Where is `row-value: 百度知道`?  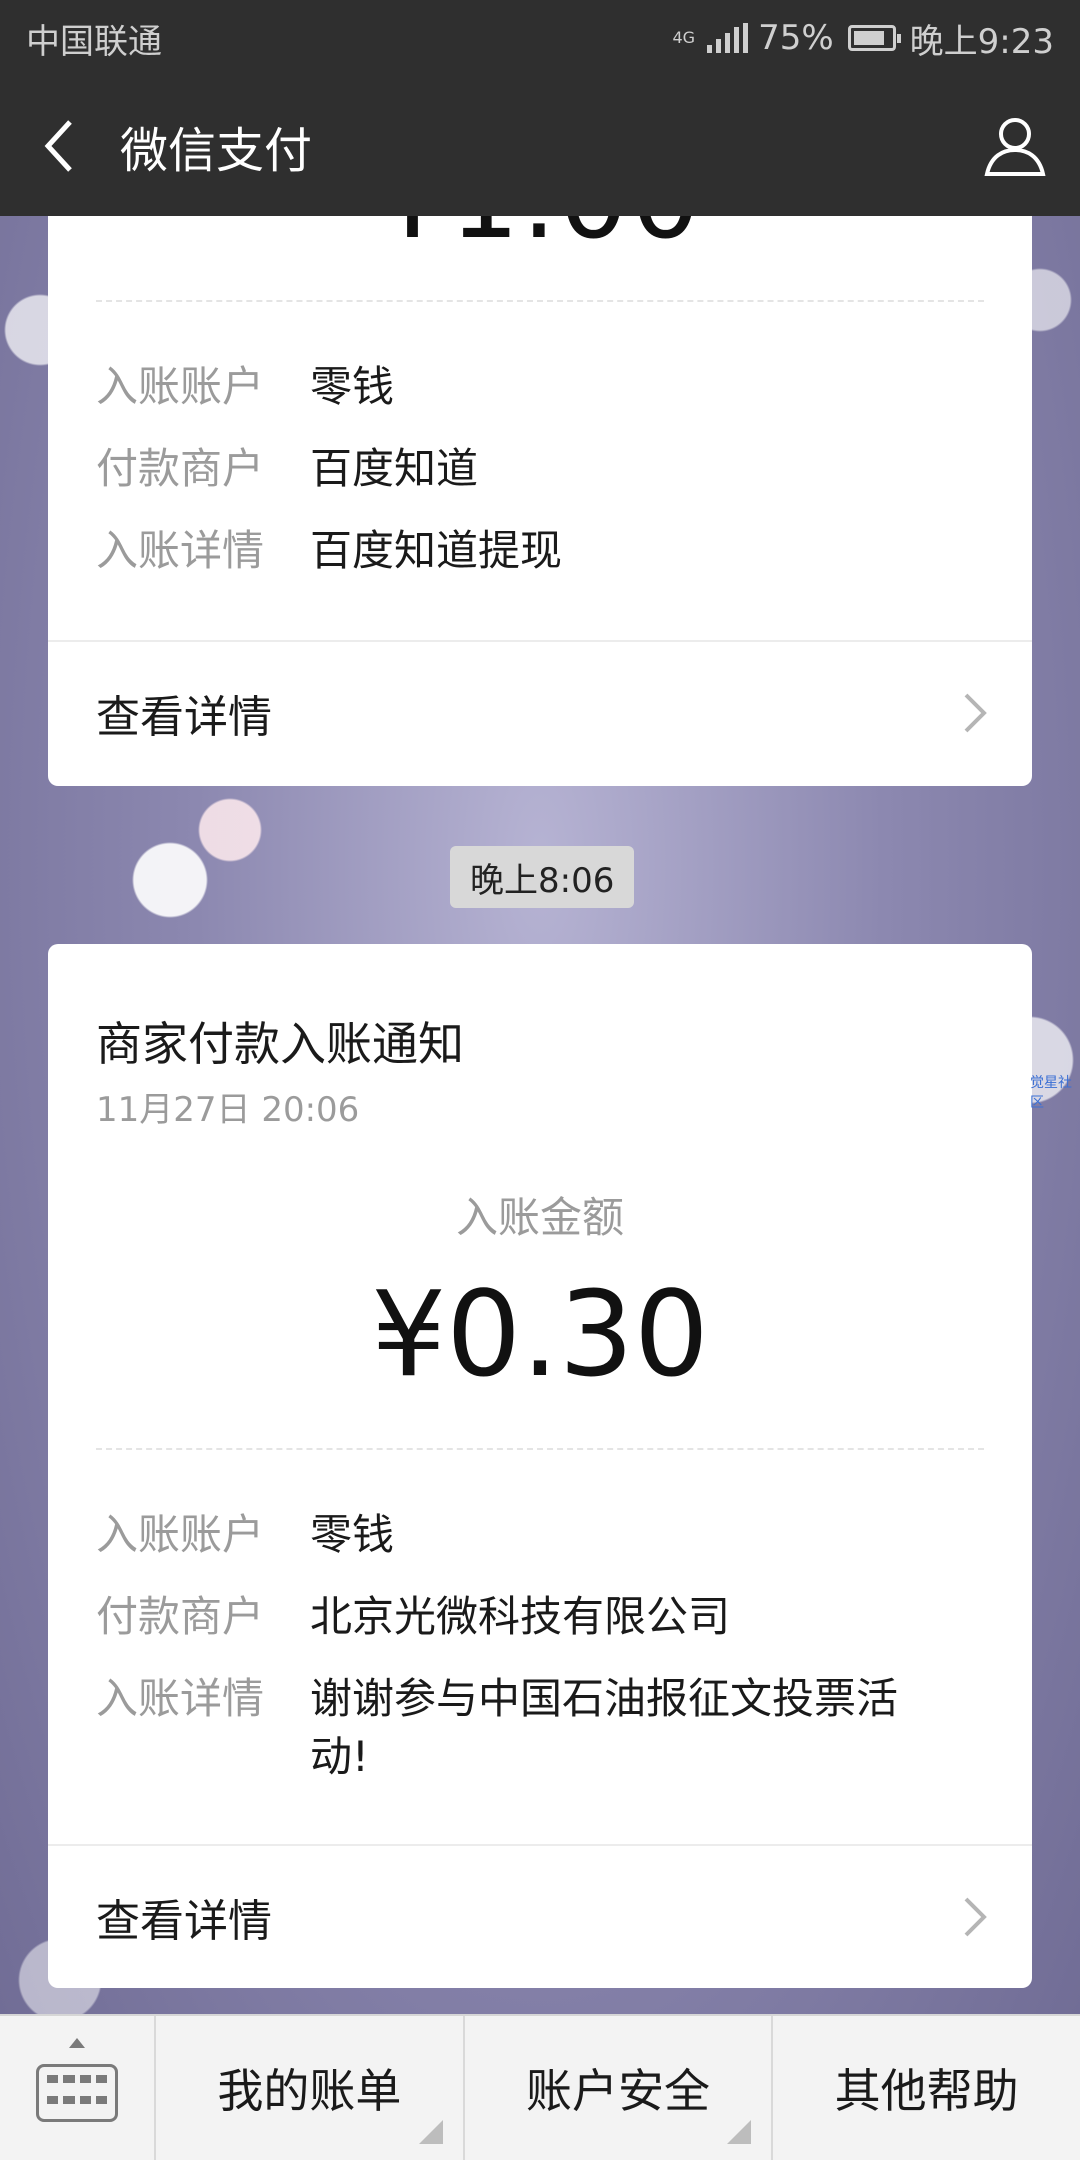
row-value: 百度知道 is located at coordinates (394, 468).